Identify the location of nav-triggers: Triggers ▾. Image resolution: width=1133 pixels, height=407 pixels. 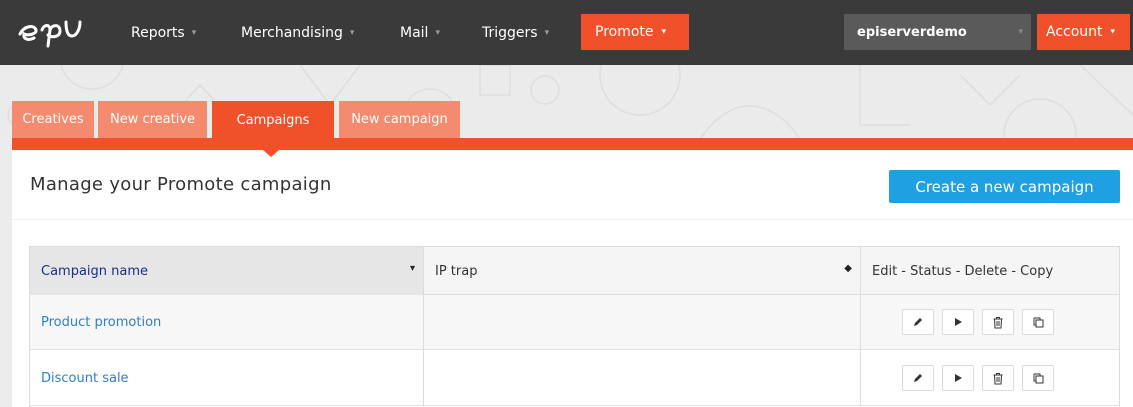
(515, 32).